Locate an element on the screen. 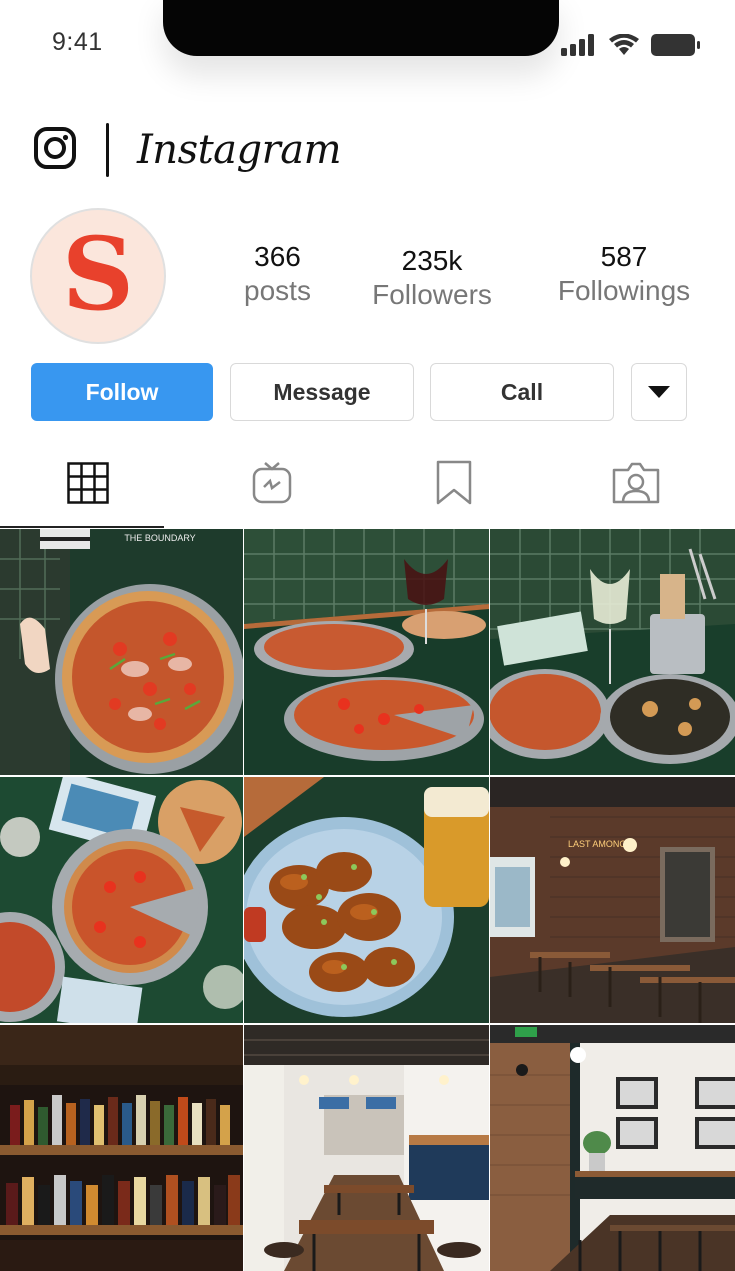  tagged-person-icon is located at coordinates (636, 483).